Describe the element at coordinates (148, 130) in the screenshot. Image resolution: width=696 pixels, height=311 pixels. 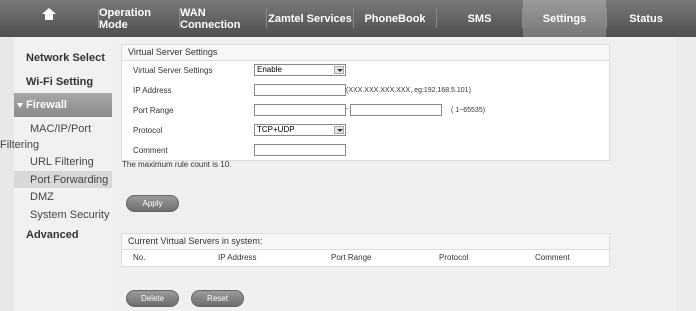
I see `protocol-label: Protocol` at that location.